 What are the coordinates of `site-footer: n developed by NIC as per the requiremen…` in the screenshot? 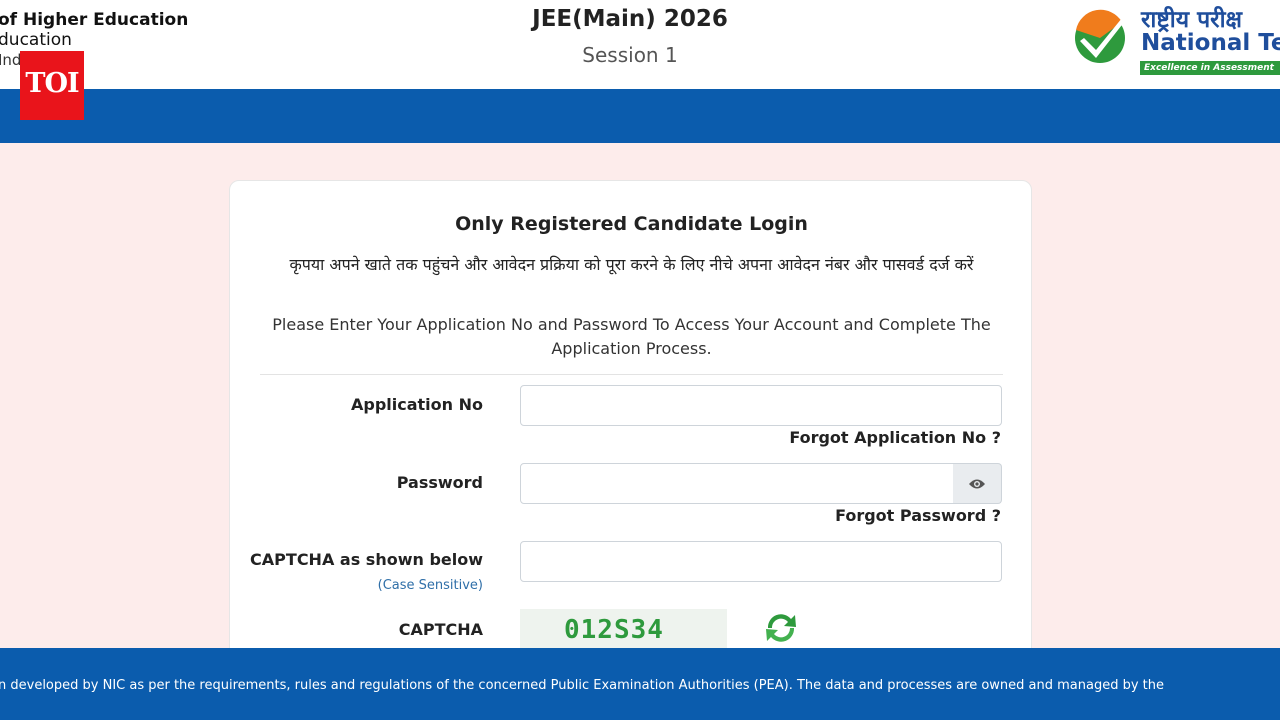 It's located at (640, 684).